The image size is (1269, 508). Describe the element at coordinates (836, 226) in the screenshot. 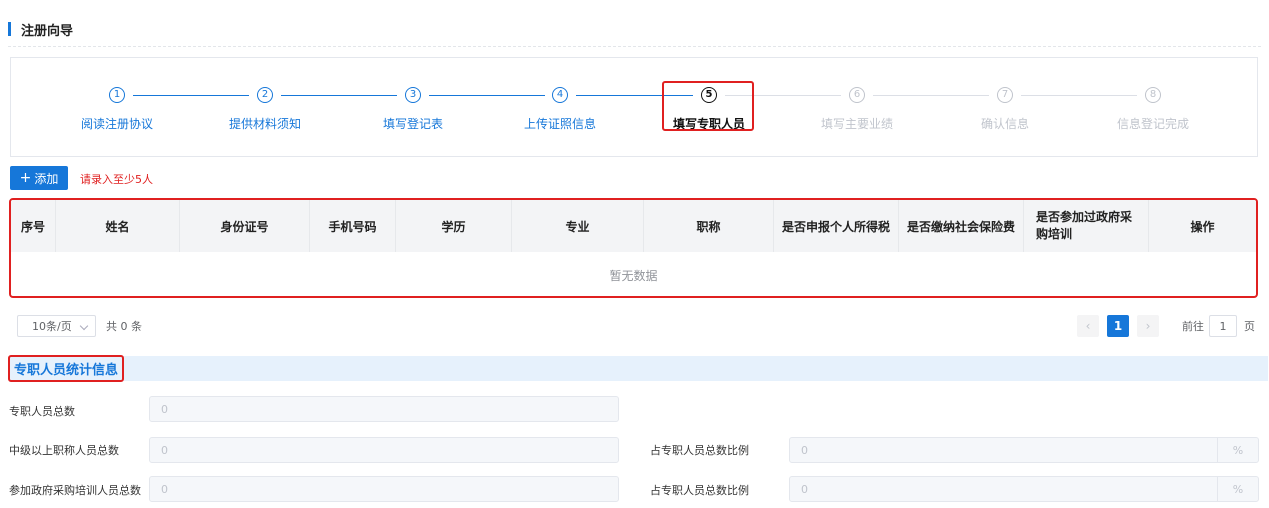

I see `col-income-tax: 是否申报个人所得税` at that location.